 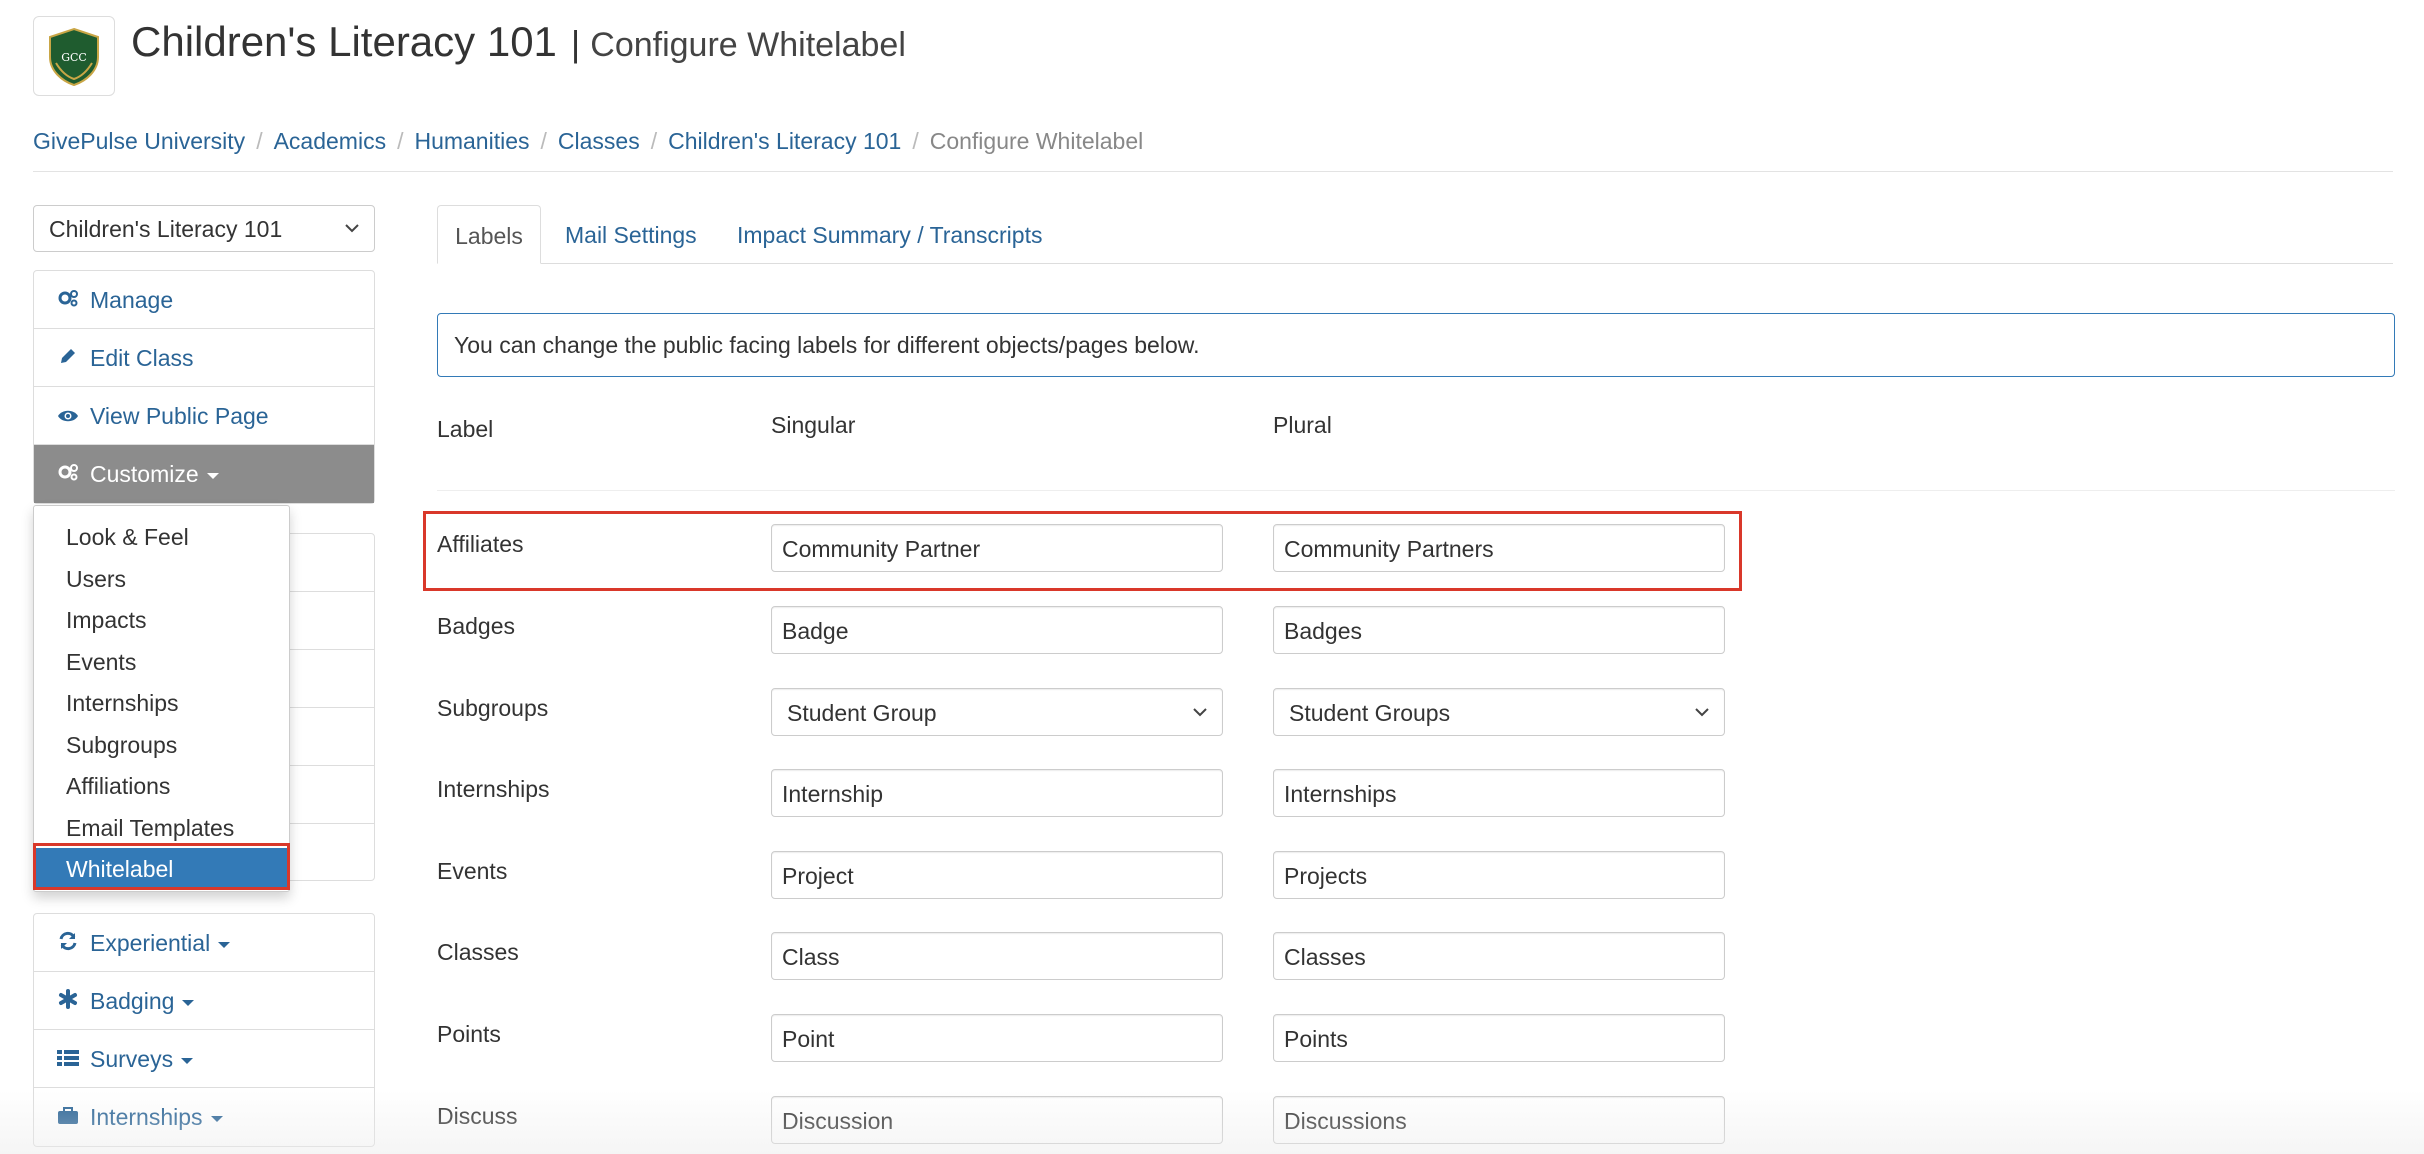 What do you see at coordinates (204, 1117) in the screenshot?
I see `sidebar-item-internships: Internships` at bounding box center [204, 1117].